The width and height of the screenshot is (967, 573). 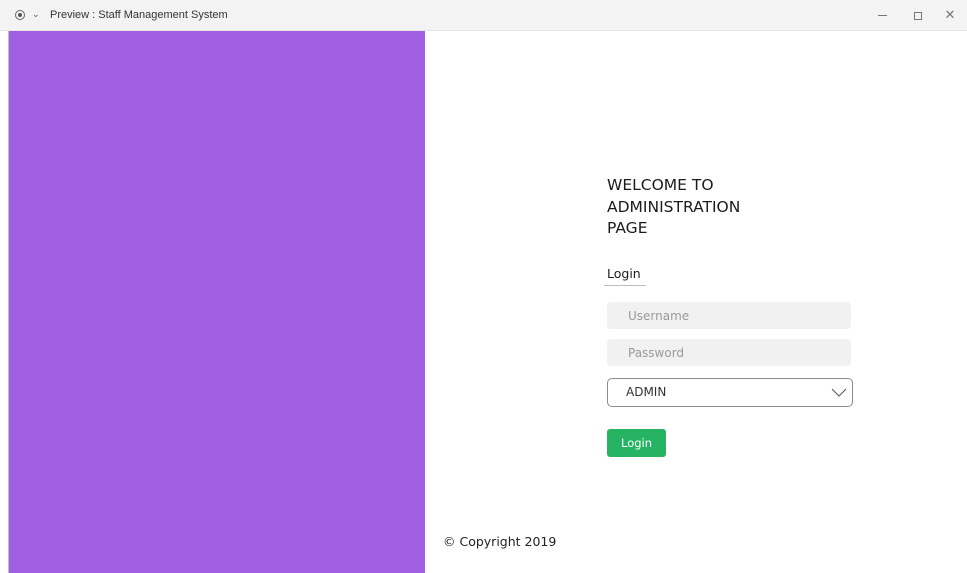 I want to click on chevron-down-icon, so click(x=839, y=392).